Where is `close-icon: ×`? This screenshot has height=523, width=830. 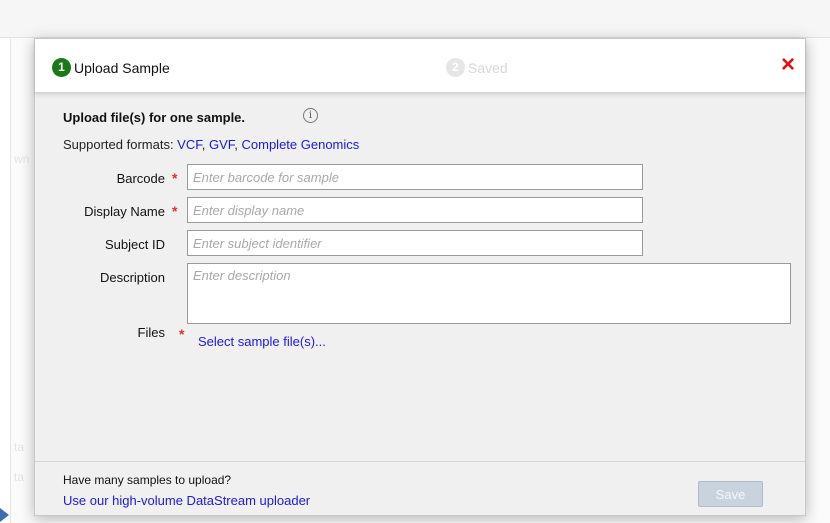 close-icon: × is located at coordinates (788, 65).